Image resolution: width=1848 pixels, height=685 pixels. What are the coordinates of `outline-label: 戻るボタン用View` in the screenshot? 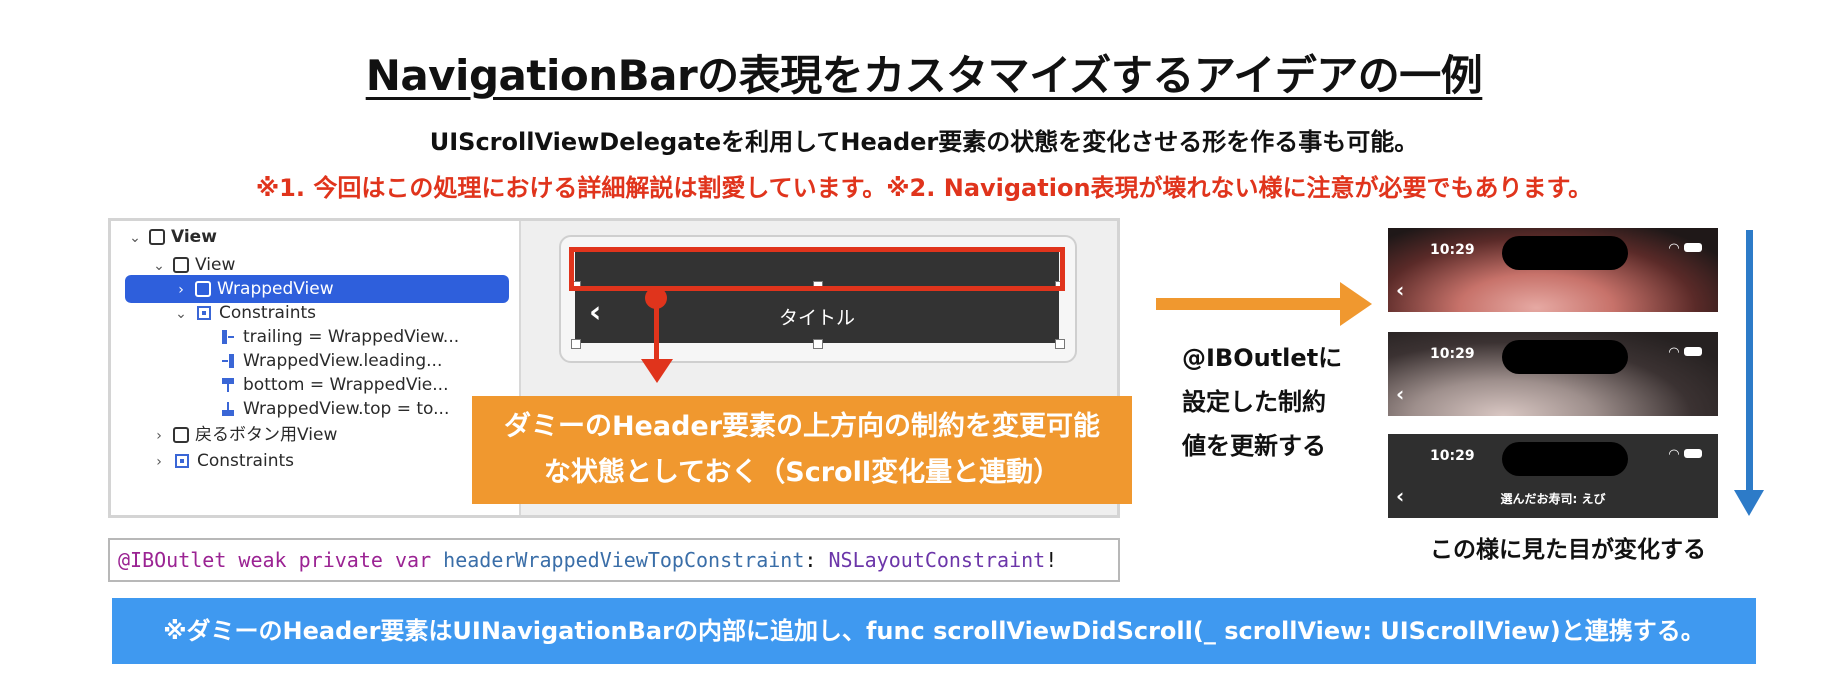 It's located at (266, 435).